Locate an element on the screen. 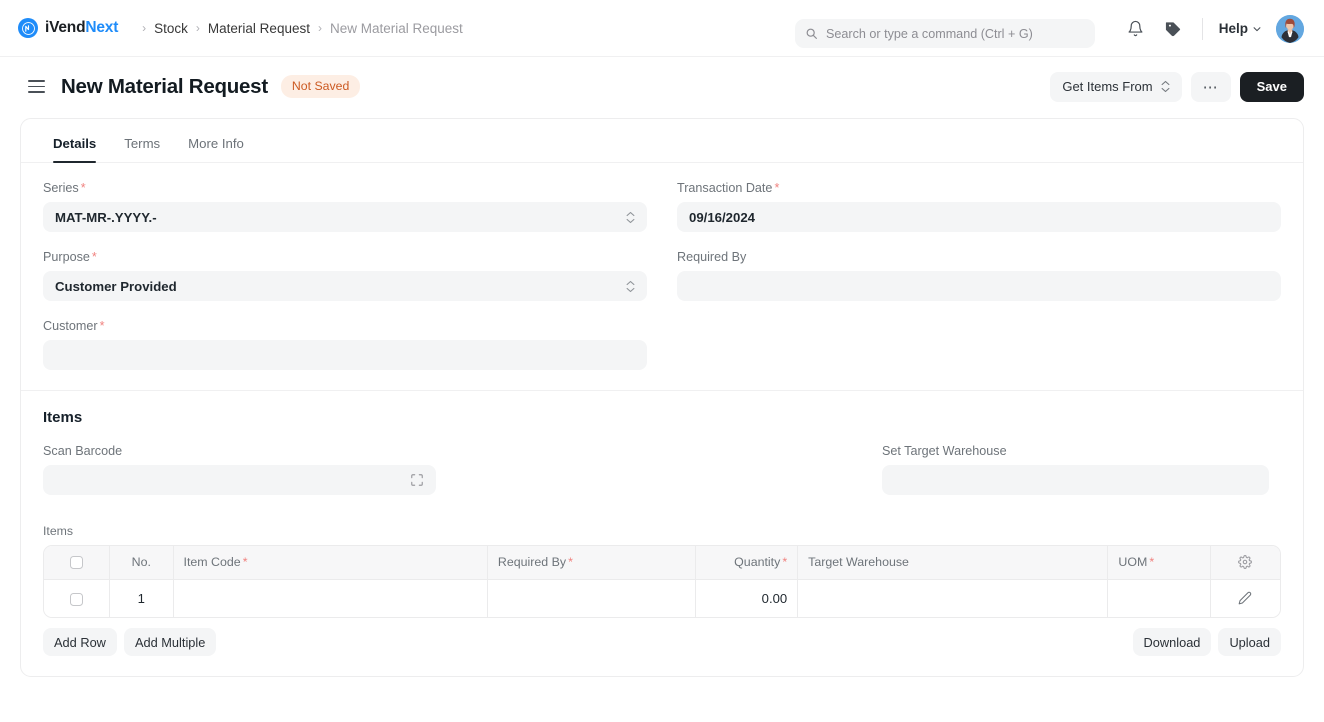  column-uom: UOM * is located at coordinates (1159, 563).